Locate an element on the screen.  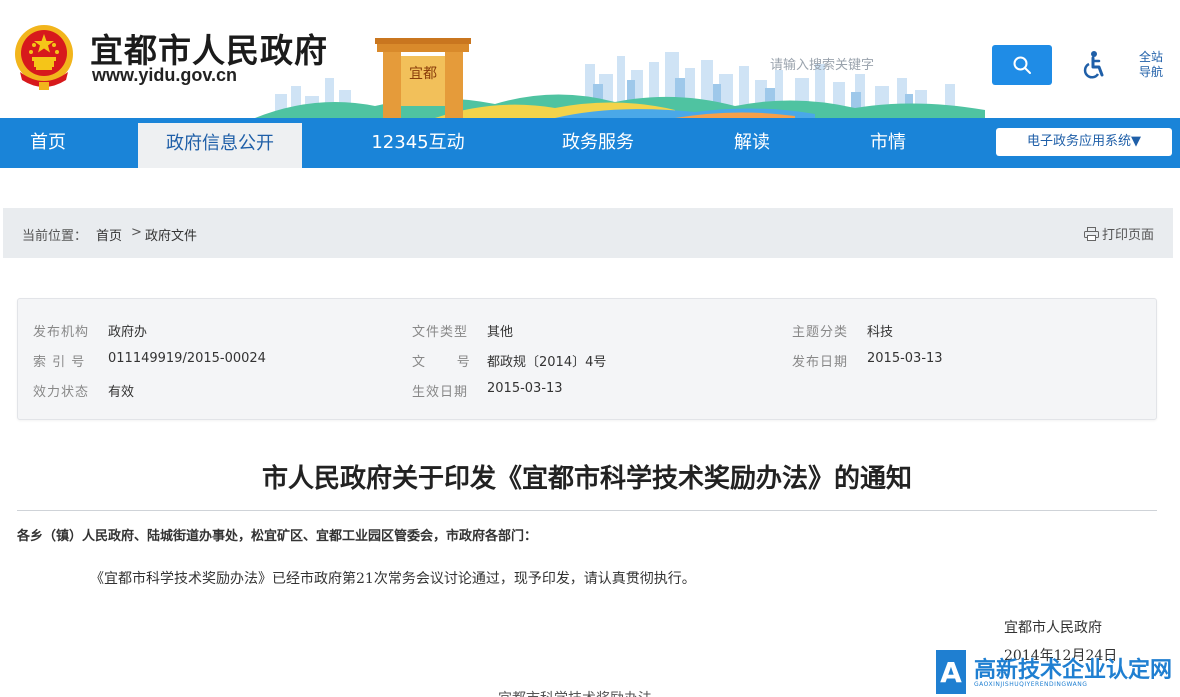
meta-topic-value: 科技 is located at coordinates (880, 332).